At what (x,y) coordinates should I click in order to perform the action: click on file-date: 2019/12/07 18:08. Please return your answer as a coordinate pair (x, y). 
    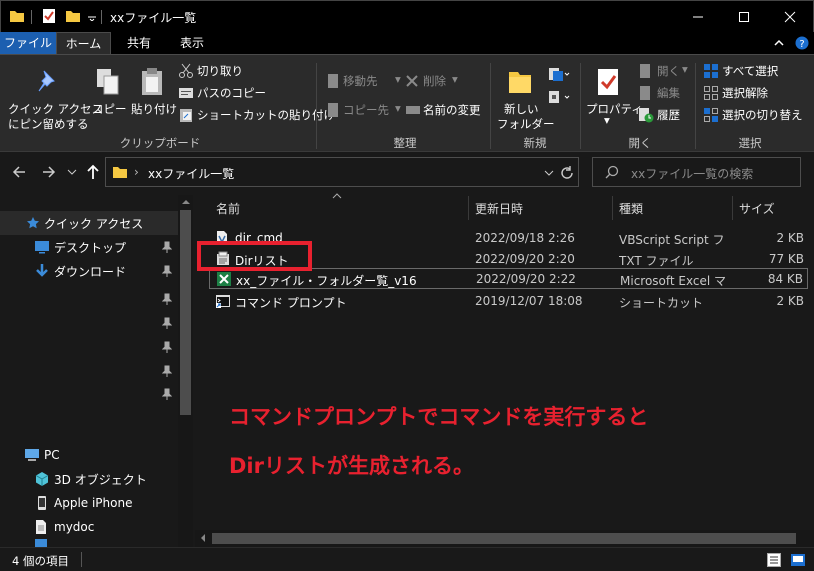
    Looking at the image, I should click on (529, 301).